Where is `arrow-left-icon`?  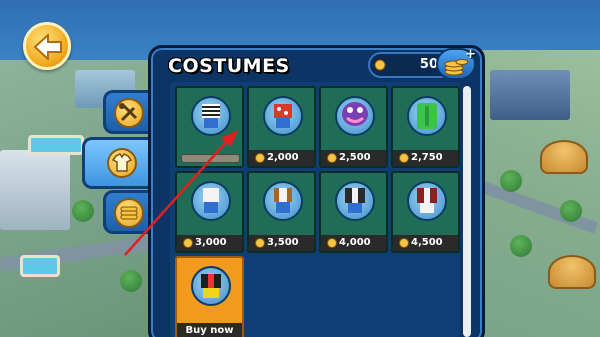 arrow-left-icon is located at coordinates (48, 47).